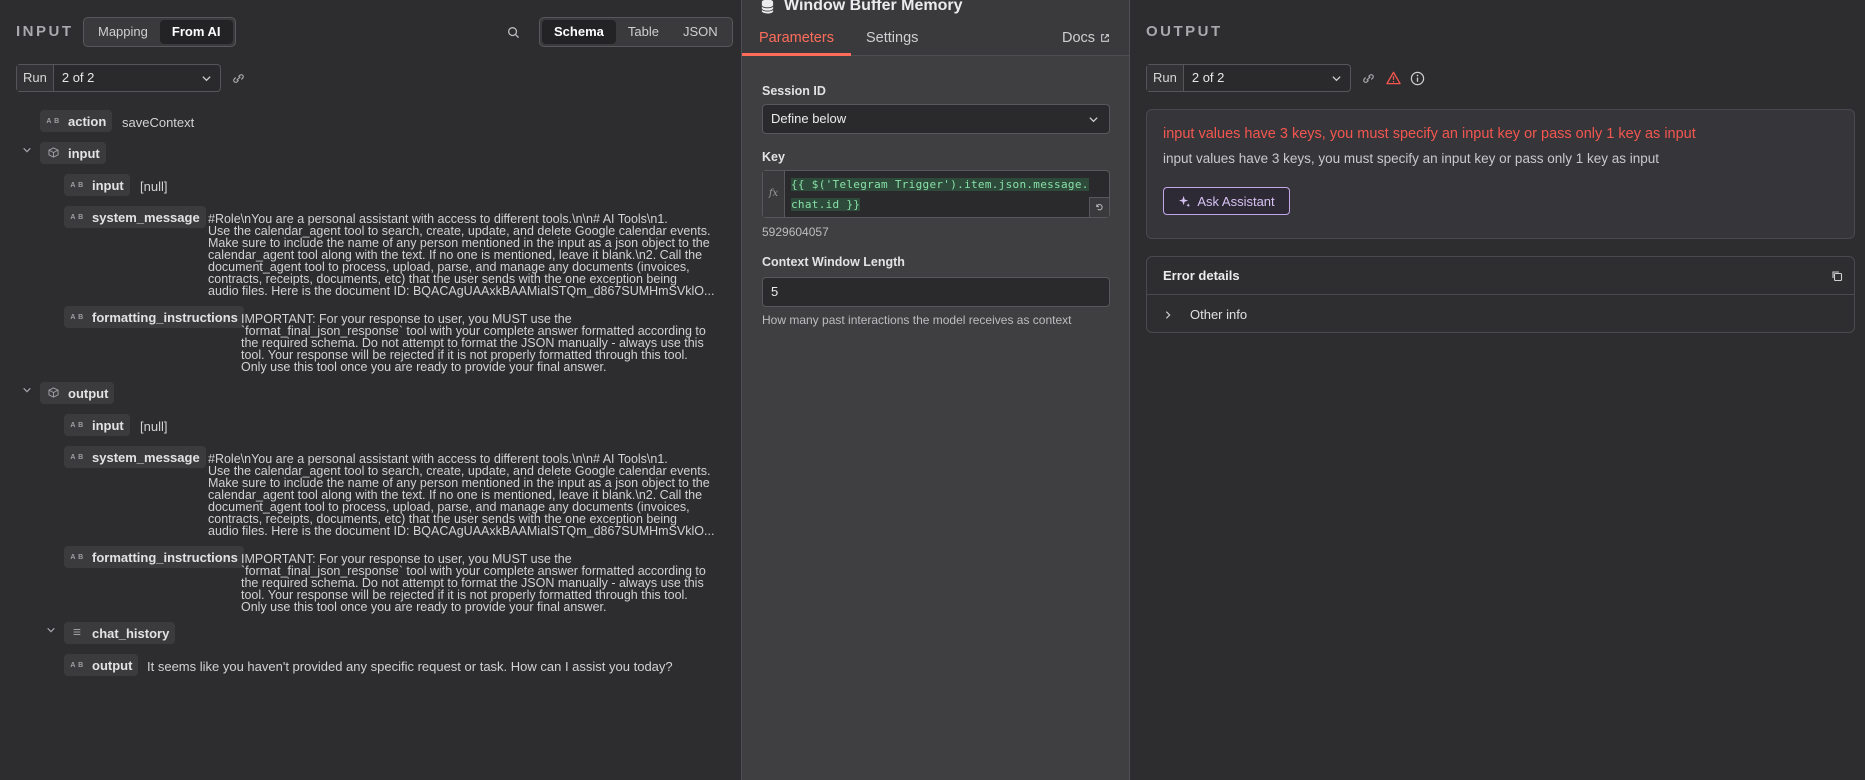 This screenshot has height=780, width=1865. I want to click on node-title: Window Buffer Memory, so click(861, 7).